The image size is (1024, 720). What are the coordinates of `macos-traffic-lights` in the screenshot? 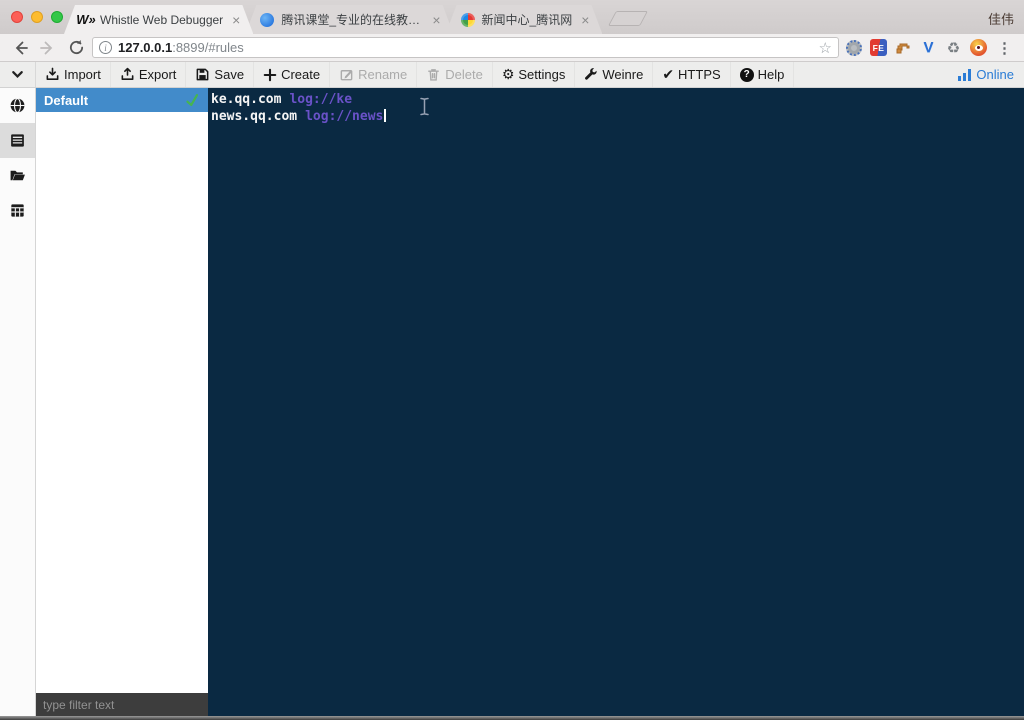 It's located at (37, 17).